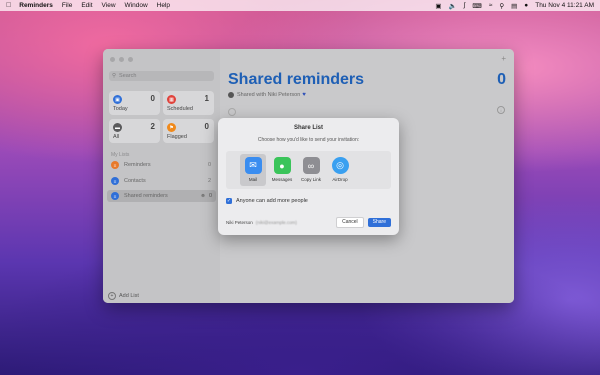 Image resolution: width=600 pixels, height=375 pixels. Describe the element at coordinates (203, 196) in the screenshot. I see `shared-people-icon: ☻` at that location.